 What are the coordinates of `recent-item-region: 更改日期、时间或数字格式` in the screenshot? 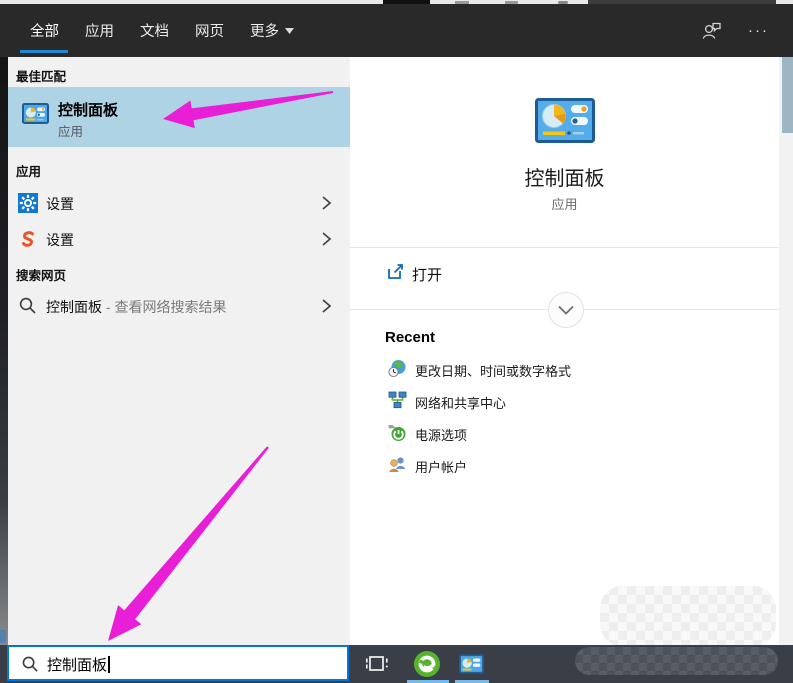 It's located at (564, 369).